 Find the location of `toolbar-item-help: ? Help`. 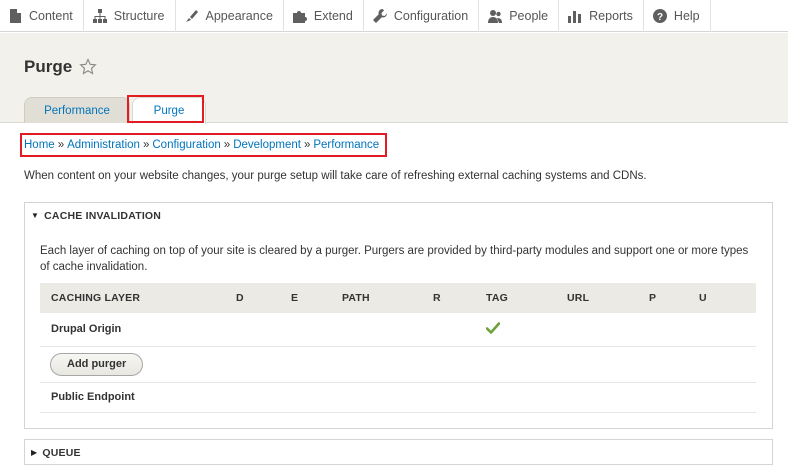

toolbar-item-help: ? Help is located at coordinates (677, 16).